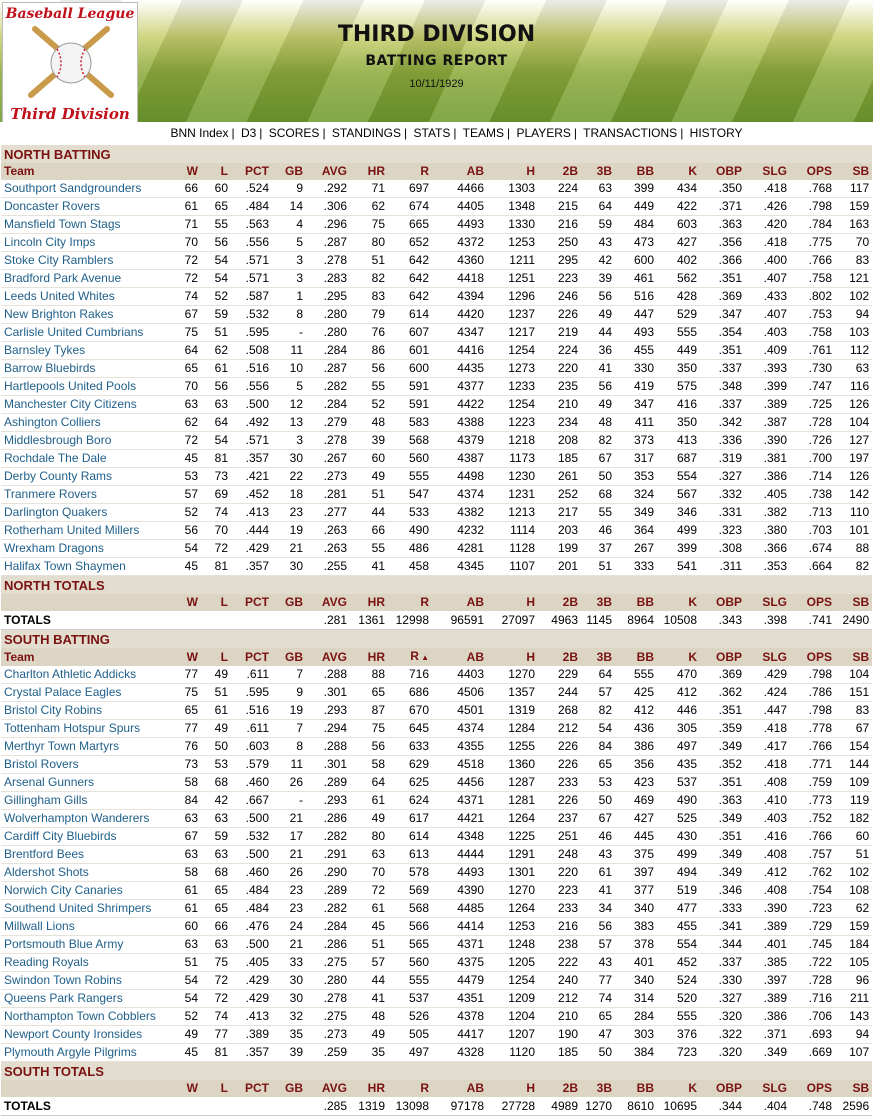  Describe the element at coordinates (86, 998) in the screenshot. I see `team-link: Queens Park Rangers` at that location.